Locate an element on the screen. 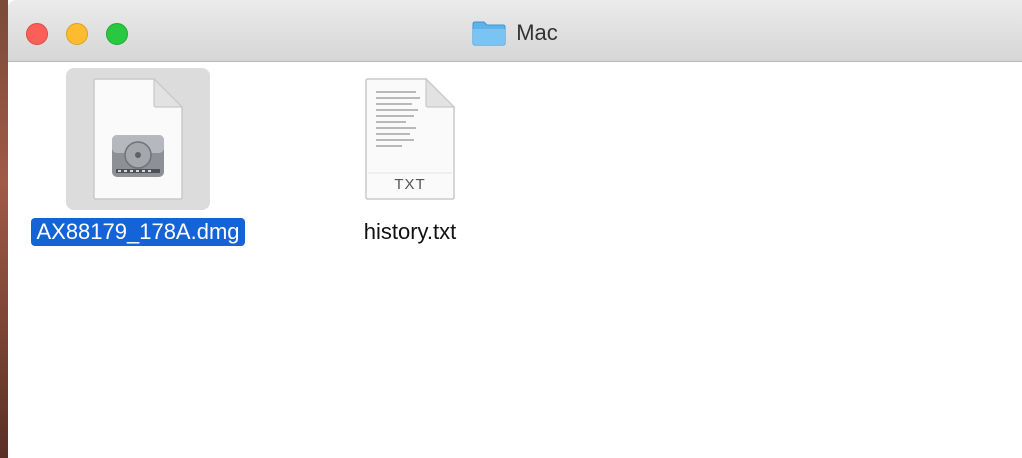  file-item-dmg: AX88179_178A.dmg is located at coordinates (138, 157).